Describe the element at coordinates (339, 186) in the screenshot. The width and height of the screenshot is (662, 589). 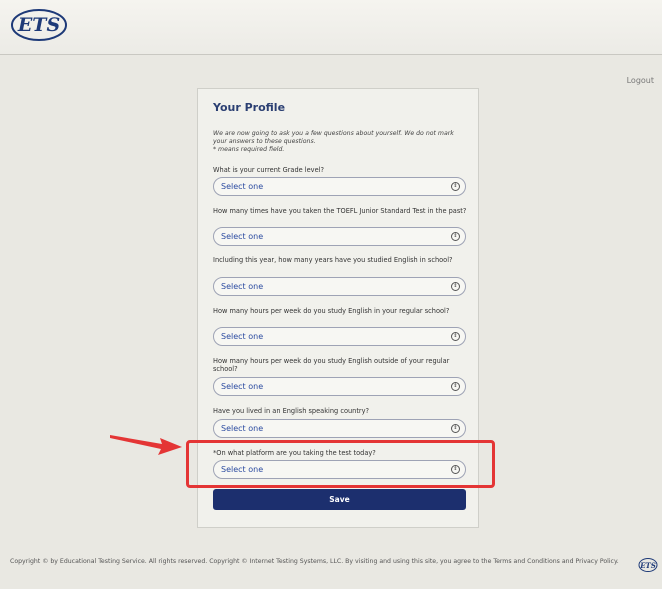
I see `grade-level-select: Select one ⇕` at that location.